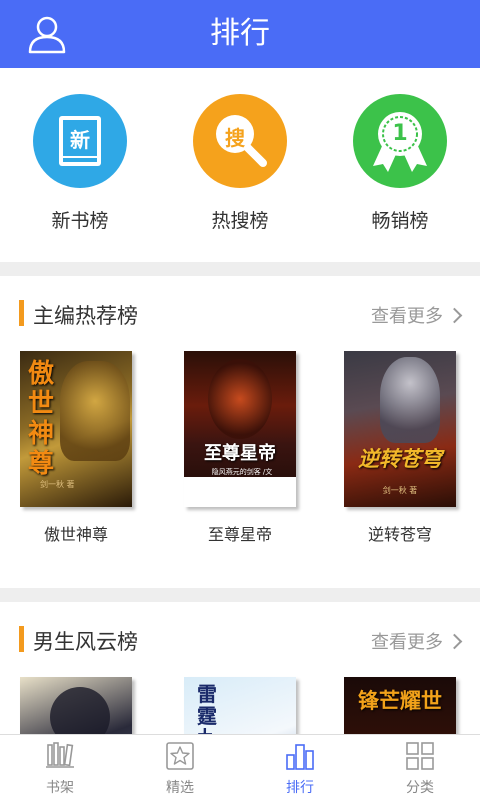 The height and width of the screenshot is (800, 480). Describe the element at coordinates (240, 221) in the screenshot. I see `rank-label-hot: 热搜榜` at that location.